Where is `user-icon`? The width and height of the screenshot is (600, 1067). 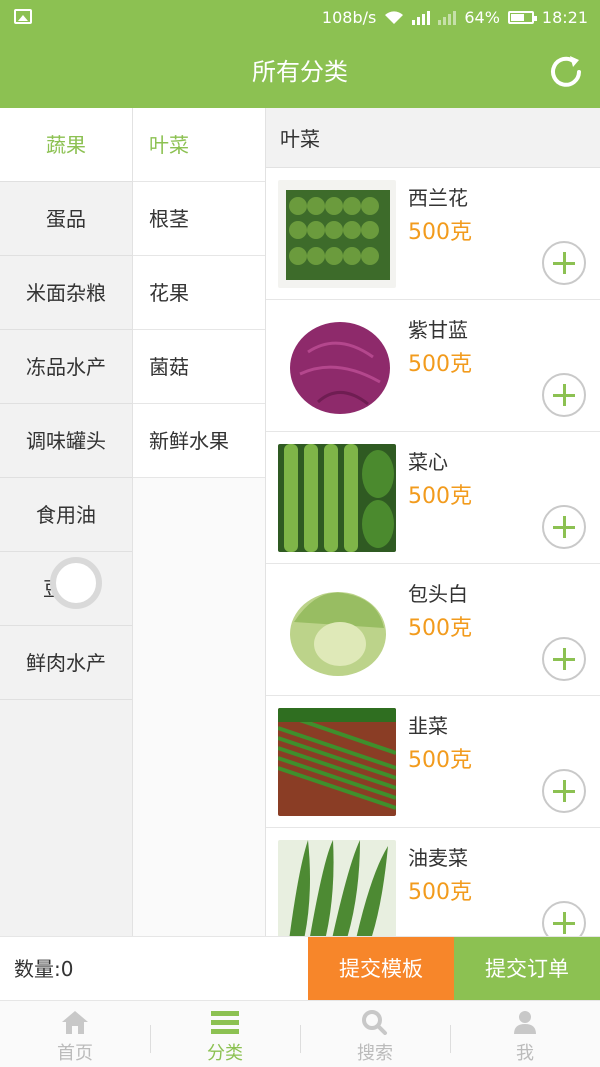
user-icon is located at coordinates (525, 1022).